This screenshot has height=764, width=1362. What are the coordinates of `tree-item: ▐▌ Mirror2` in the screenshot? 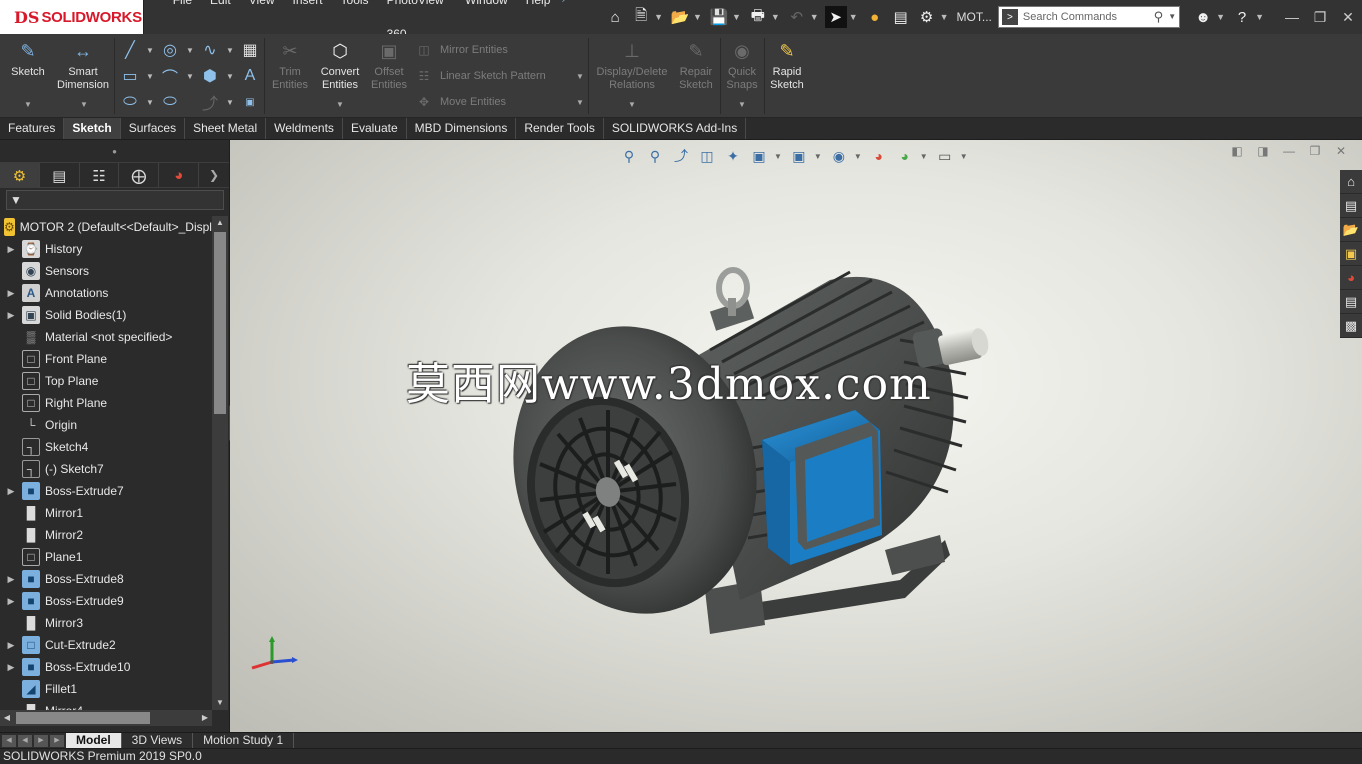 It's located at (106, 535).